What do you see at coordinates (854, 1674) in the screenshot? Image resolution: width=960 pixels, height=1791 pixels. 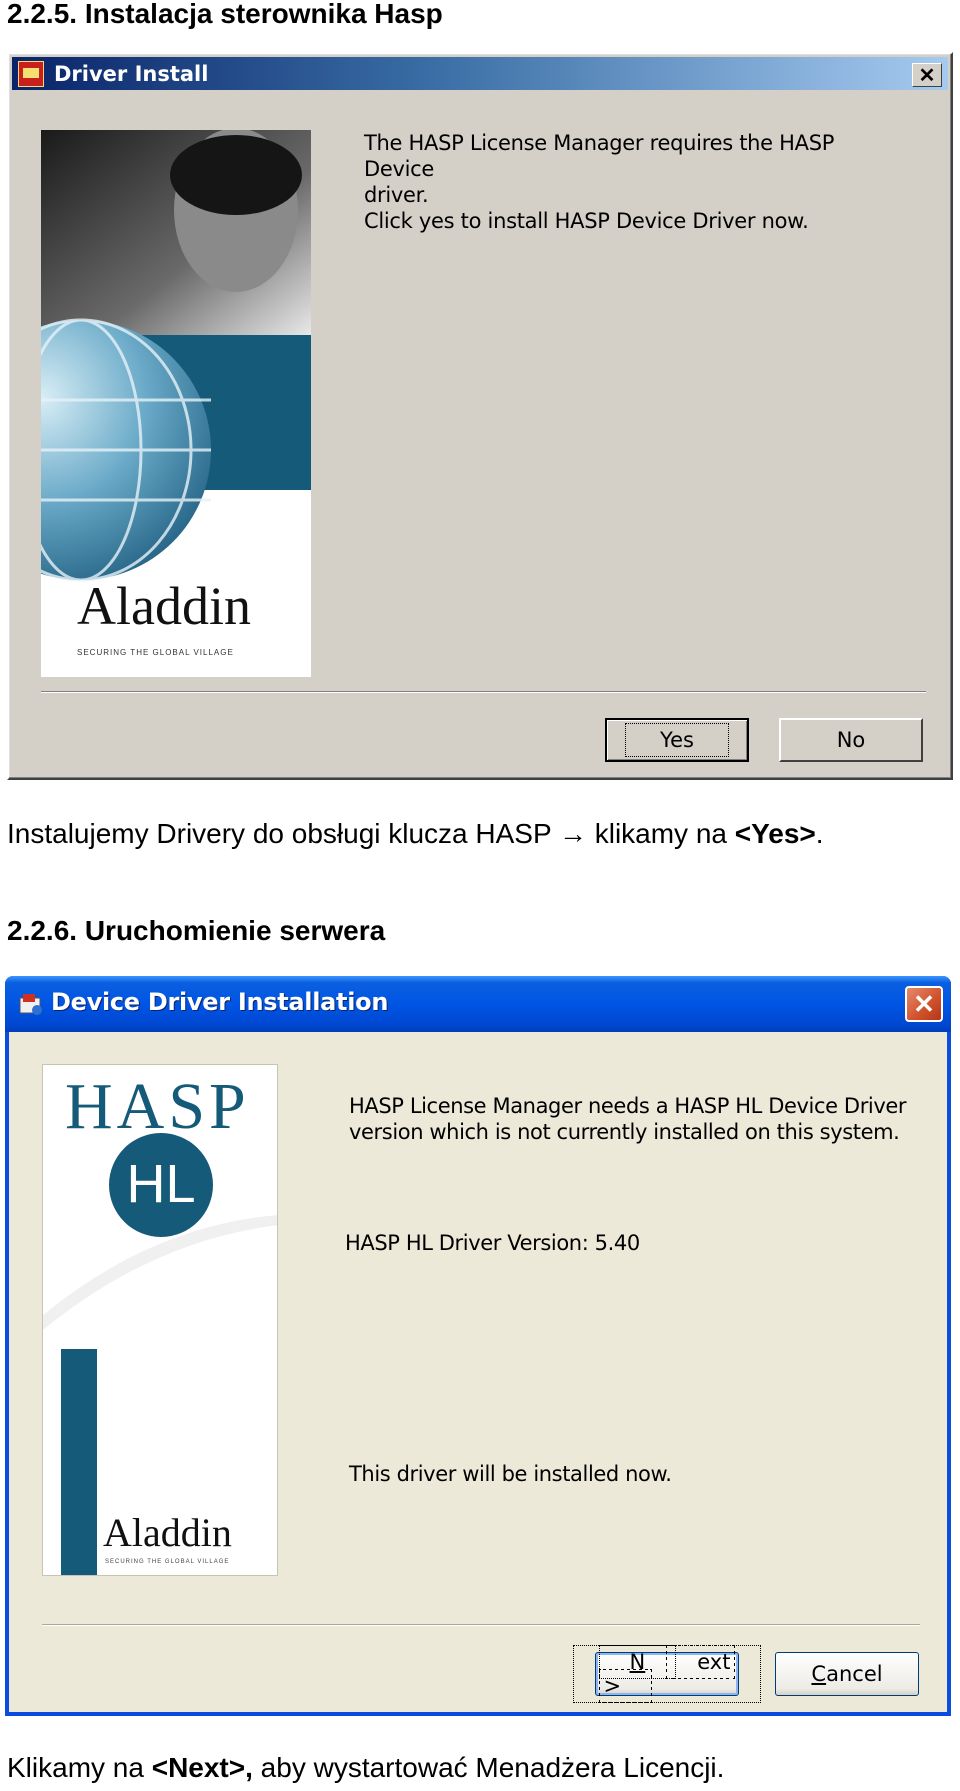 I see `cancel-label-text: ancel` at bounding box center [854, 1674].